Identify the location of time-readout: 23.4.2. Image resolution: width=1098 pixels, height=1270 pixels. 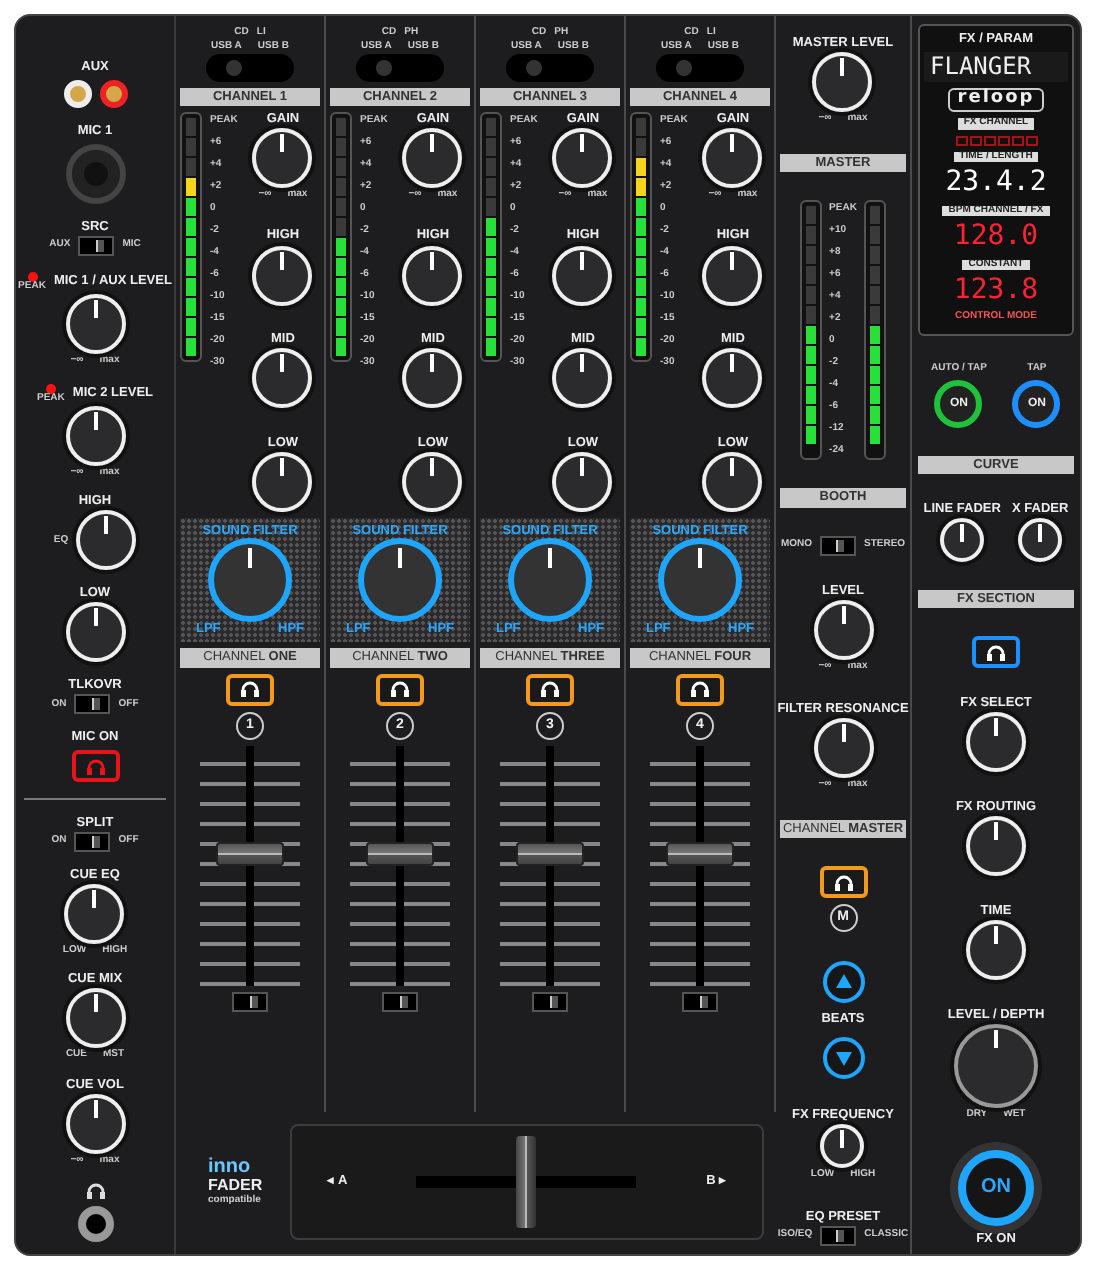
(996, 184).